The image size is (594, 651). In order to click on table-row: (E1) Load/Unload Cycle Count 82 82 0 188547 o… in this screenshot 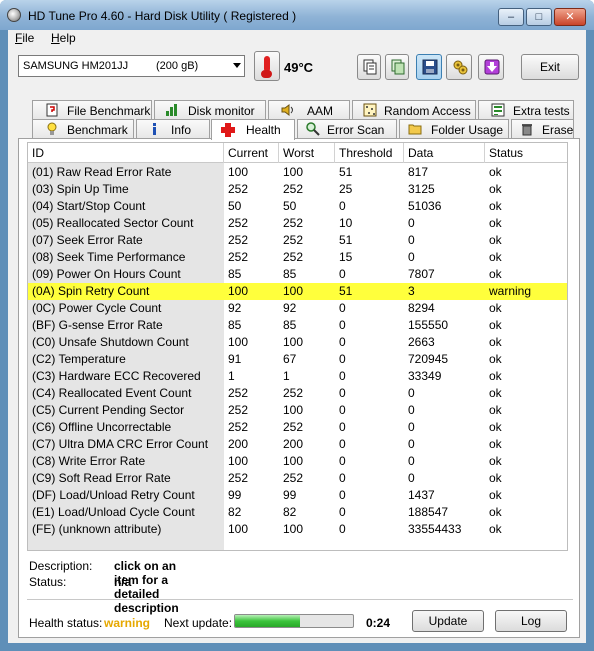, I will do `click(297, 512)`.